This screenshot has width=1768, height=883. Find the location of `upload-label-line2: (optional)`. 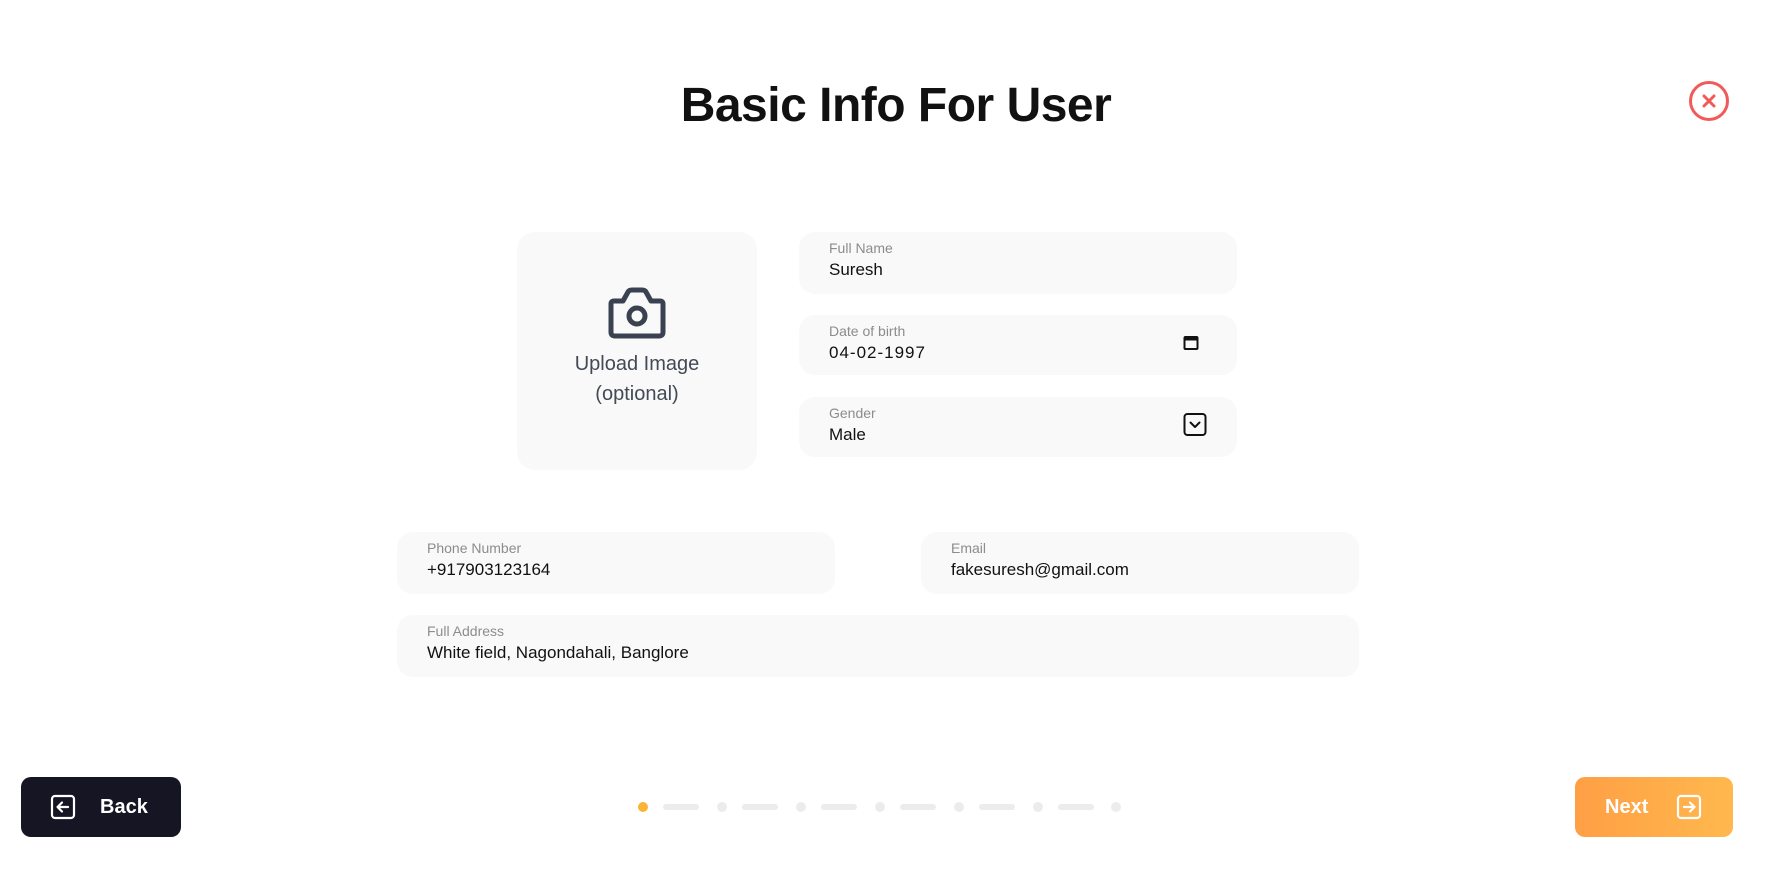

upload-label-line2: (optional) is located at coordinates (637, 394).